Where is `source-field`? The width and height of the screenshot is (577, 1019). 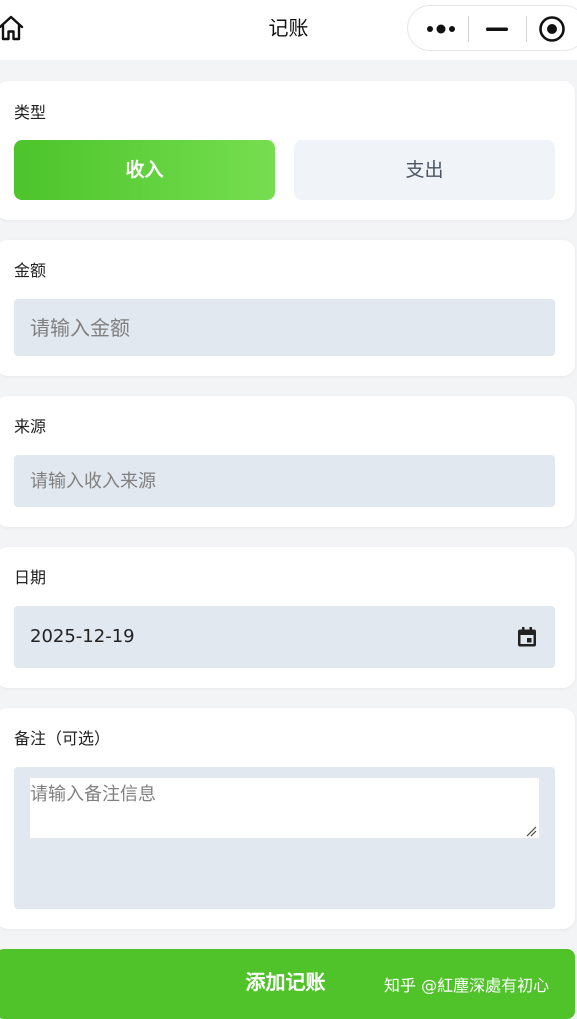 source-field is located at coordinates (284, 481).